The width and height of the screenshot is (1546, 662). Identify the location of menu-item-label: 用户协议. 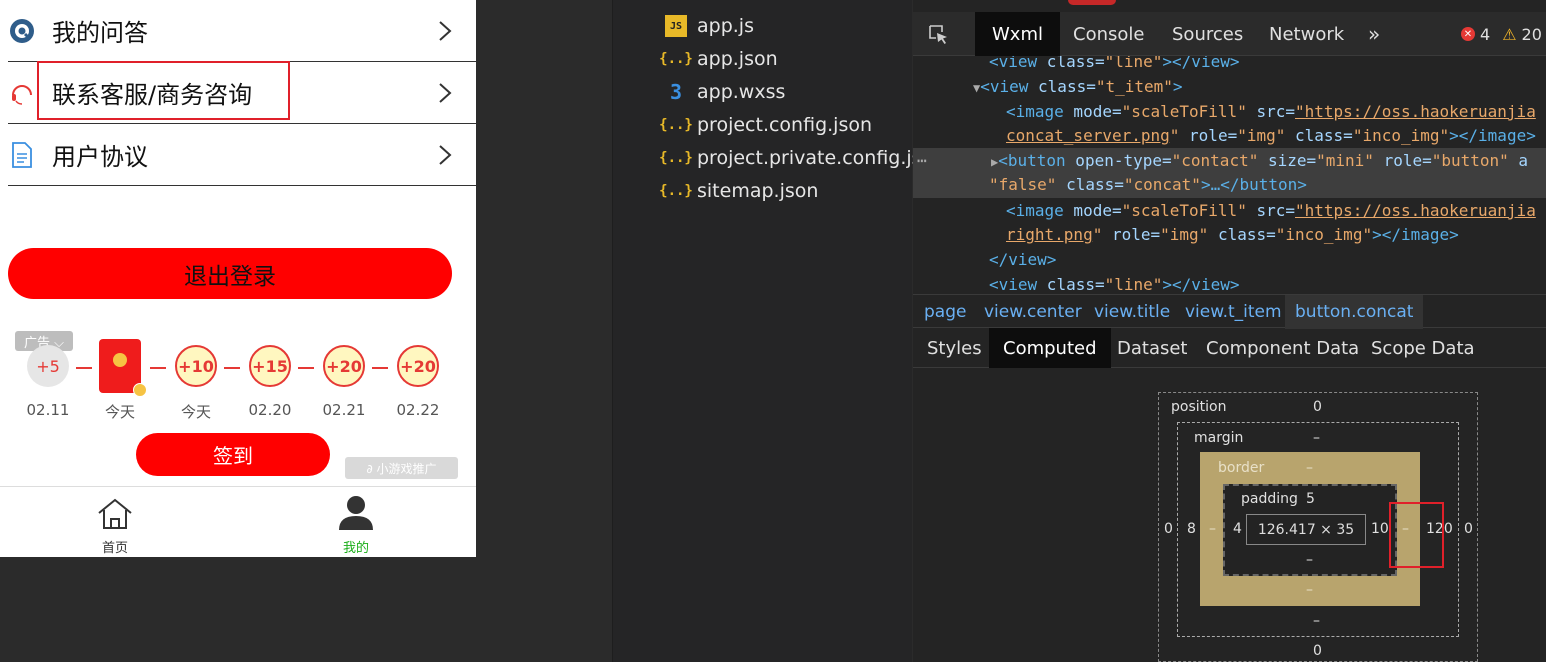
(100, 157).